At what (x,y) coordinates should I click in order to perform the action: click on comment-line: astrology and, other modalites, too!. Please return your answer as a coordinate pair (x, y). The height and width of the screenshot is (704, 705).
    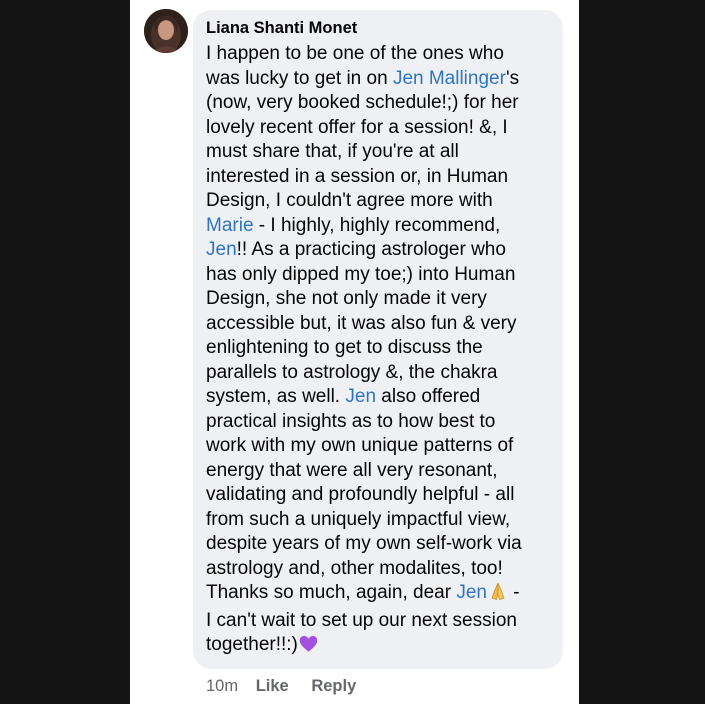
    Looking at the image, I should click on (386, 569).